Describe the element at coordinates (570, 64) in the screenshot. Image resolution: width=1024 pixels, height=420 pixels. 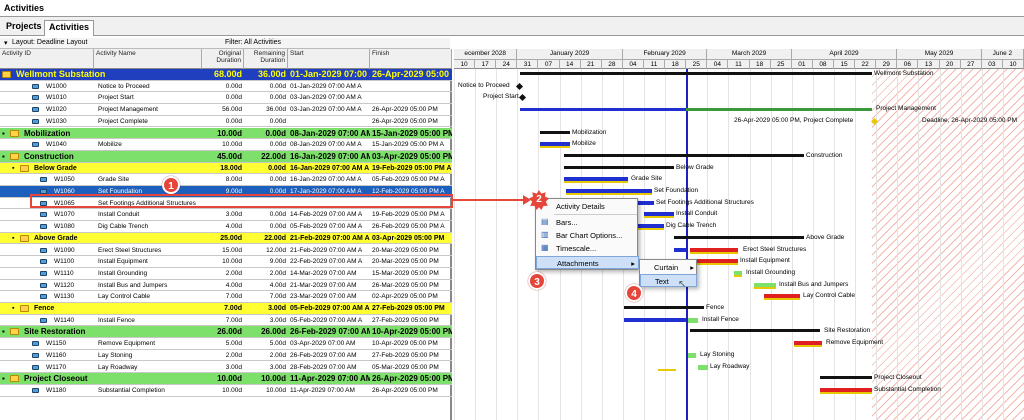
I see `timescale-day: 14` at that location.